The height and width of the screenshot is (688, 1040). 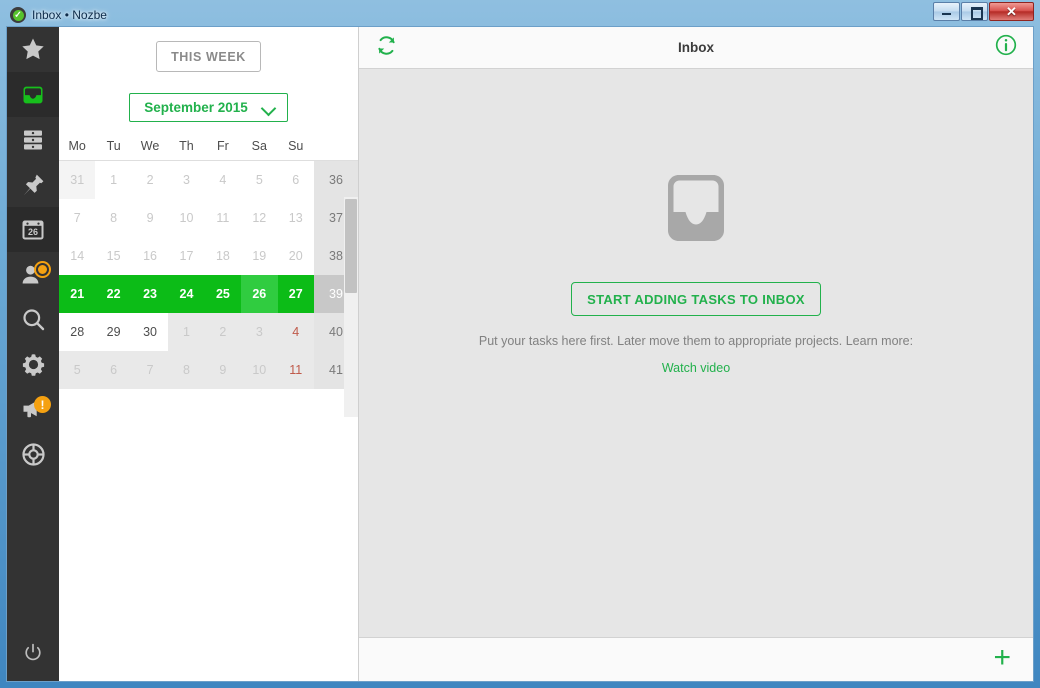 I want to click on this-week-row: THIS WEEK, so click(x=208, y=49).